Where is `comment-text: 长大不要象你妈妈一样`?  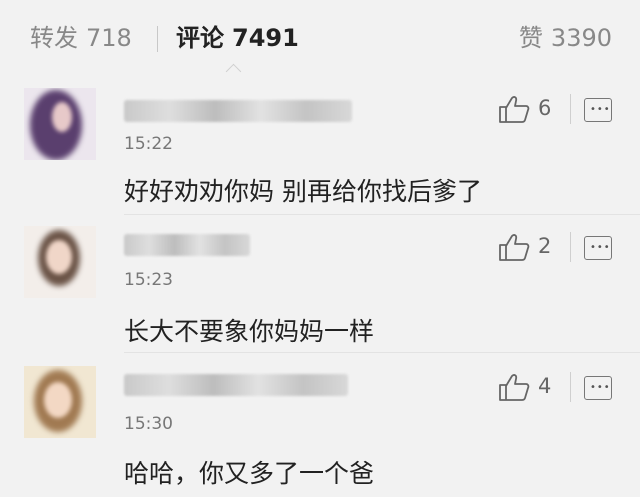 comment-text: 长大不要象你妈妈一样 is located at coordinates (249, 331).